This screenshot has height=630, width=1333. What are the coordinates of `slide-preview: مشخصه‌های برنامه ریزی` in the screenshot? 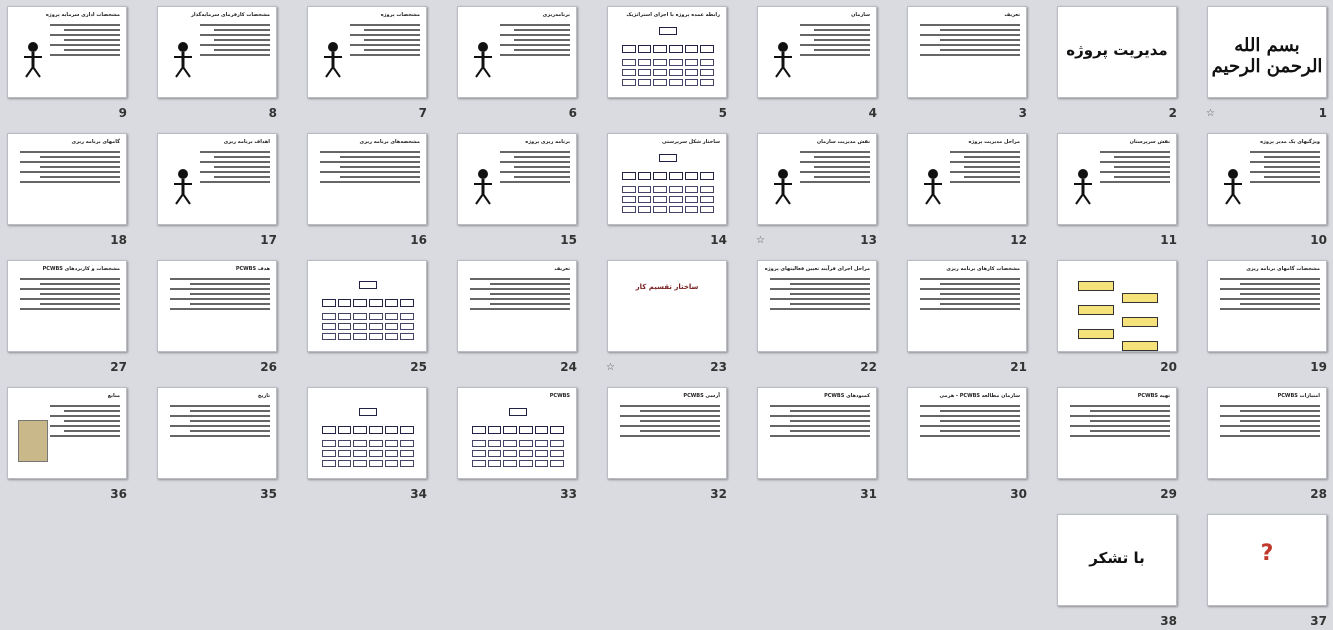 It's located at (367, 179).